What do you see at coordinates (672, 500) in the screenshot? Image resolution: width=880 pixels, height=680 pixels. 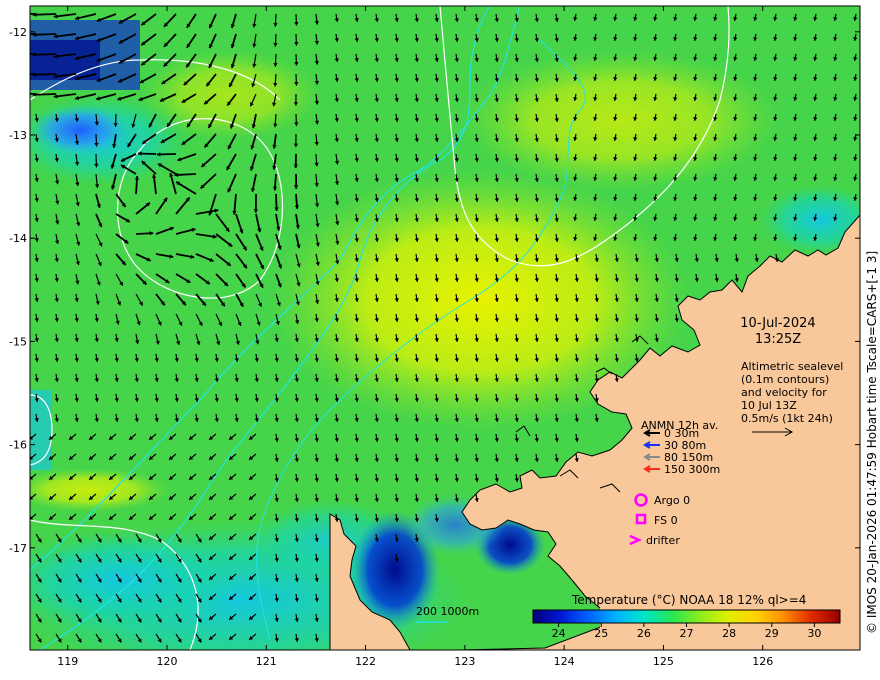 I see `argo-label: Argo 0` at bounding box center [672, 500].